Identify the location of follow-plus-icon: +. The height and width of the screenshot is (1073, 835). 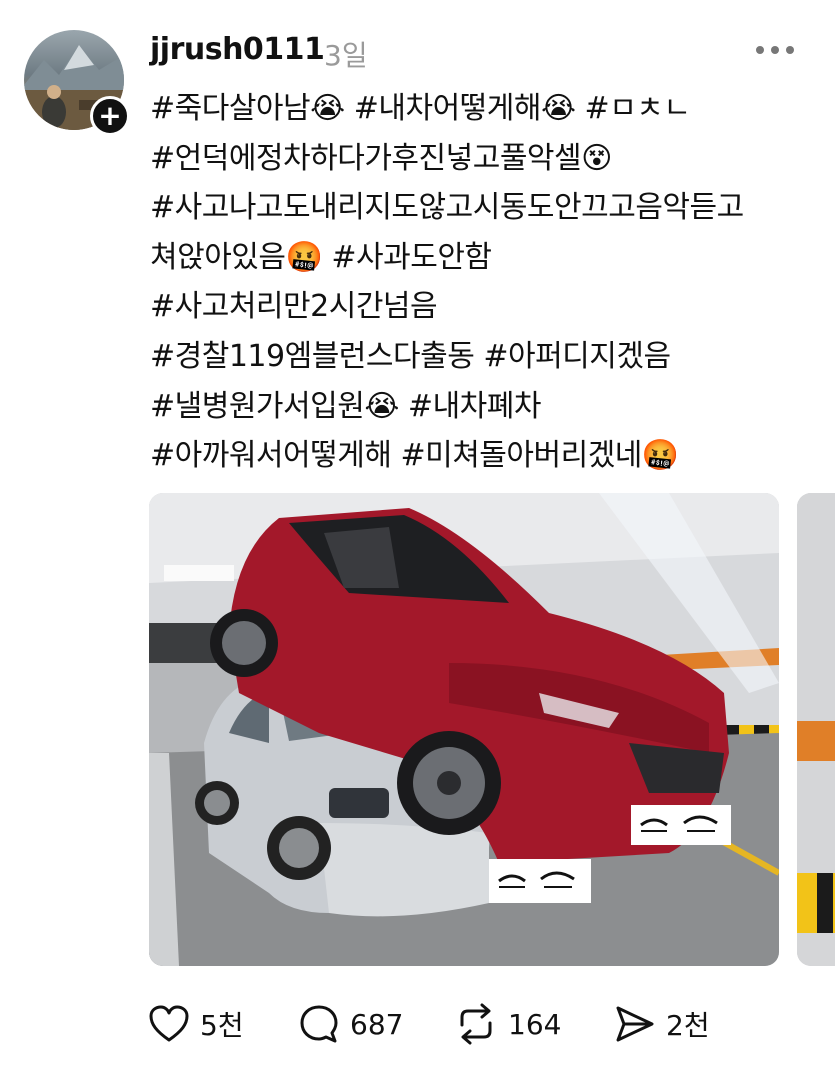
(110, 116).